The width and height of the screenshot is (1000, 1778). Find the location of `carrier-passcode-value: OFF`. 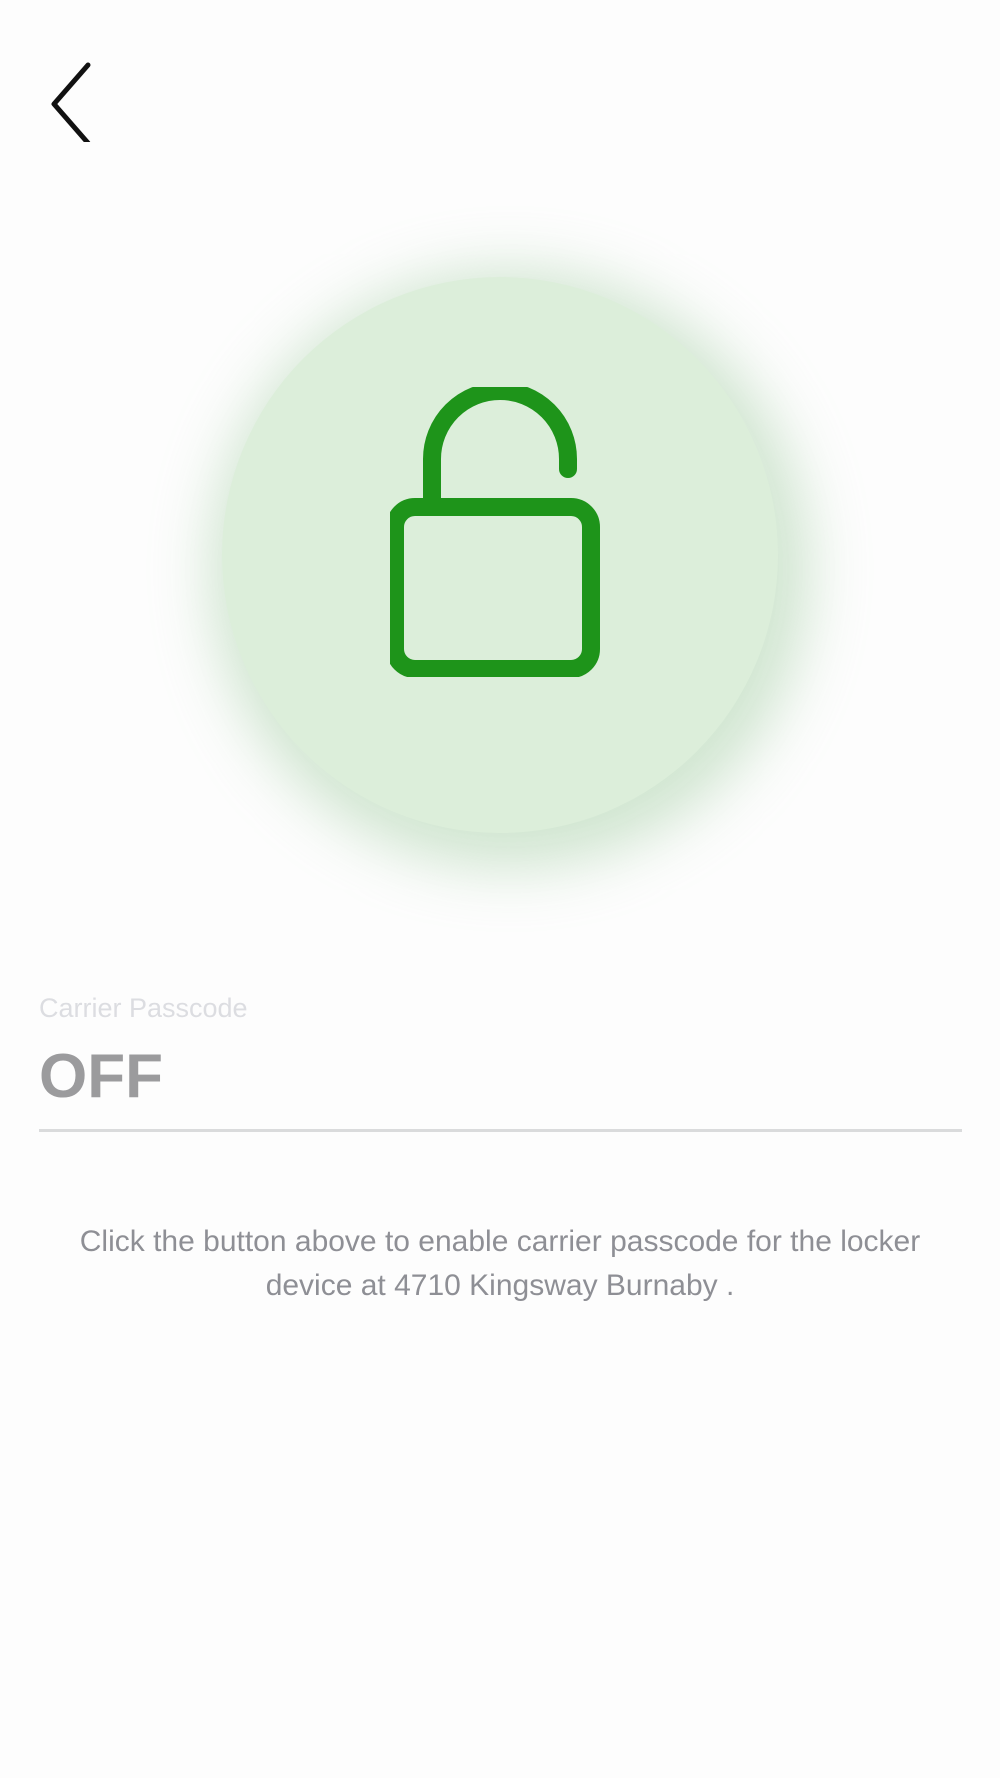

carrier-passcode-value: OFF is located at coordinates (101, 1076).